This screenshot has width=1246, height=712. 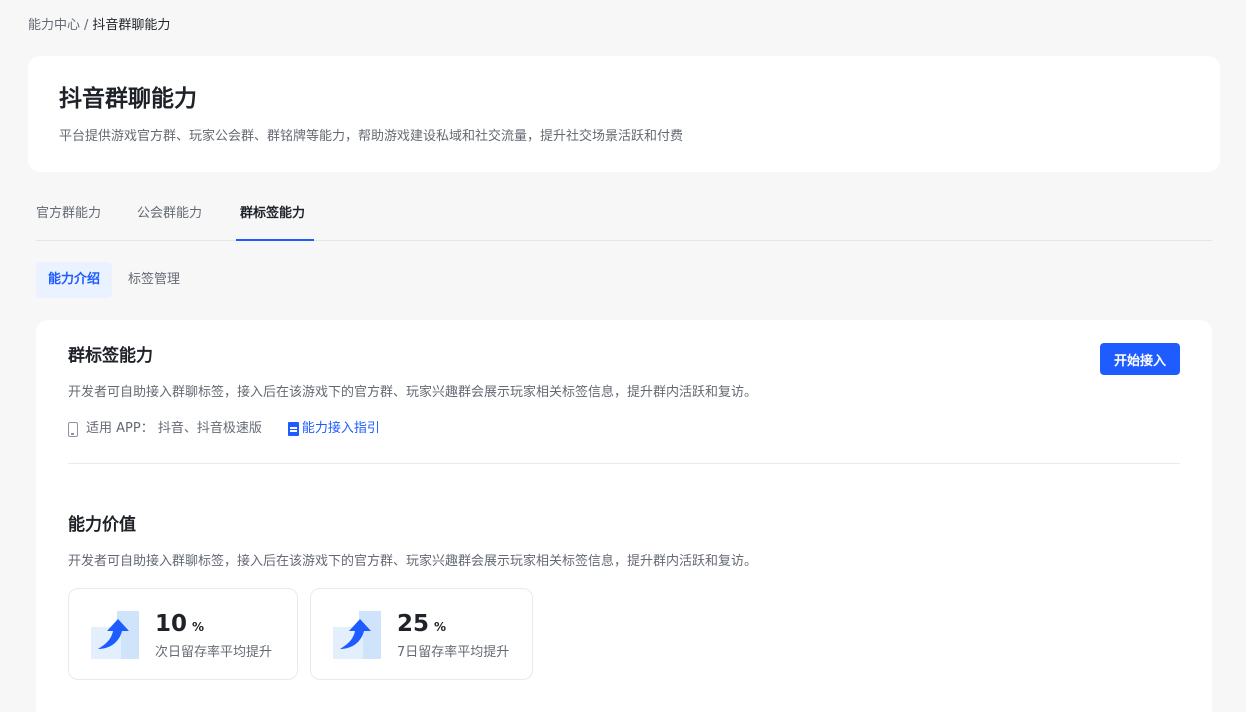 I want to click on stat-label: 7日留存率平均提升, so click(x=453, y=652).